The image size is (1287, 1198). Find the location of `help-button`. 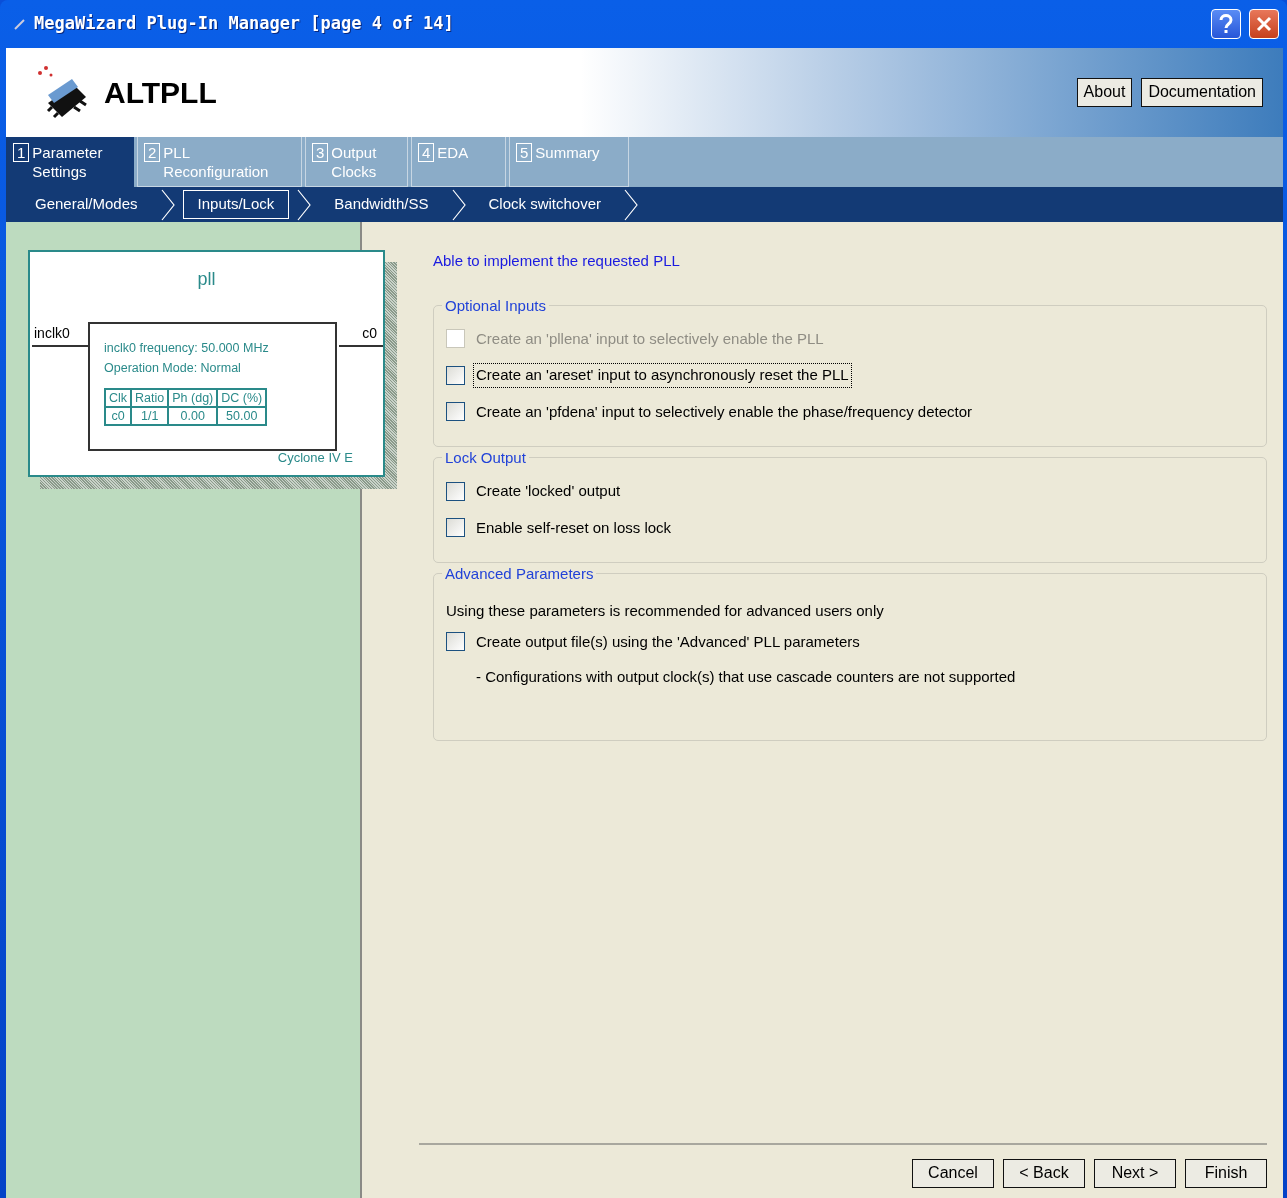

help-button is located at coordinates (1226, 24).